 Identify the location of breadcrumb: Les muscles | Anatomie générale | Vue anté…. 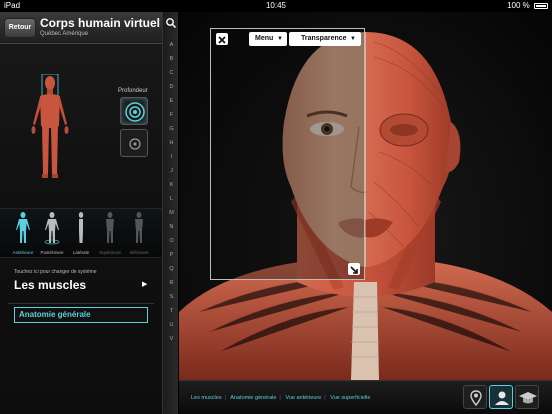
(281, 398).